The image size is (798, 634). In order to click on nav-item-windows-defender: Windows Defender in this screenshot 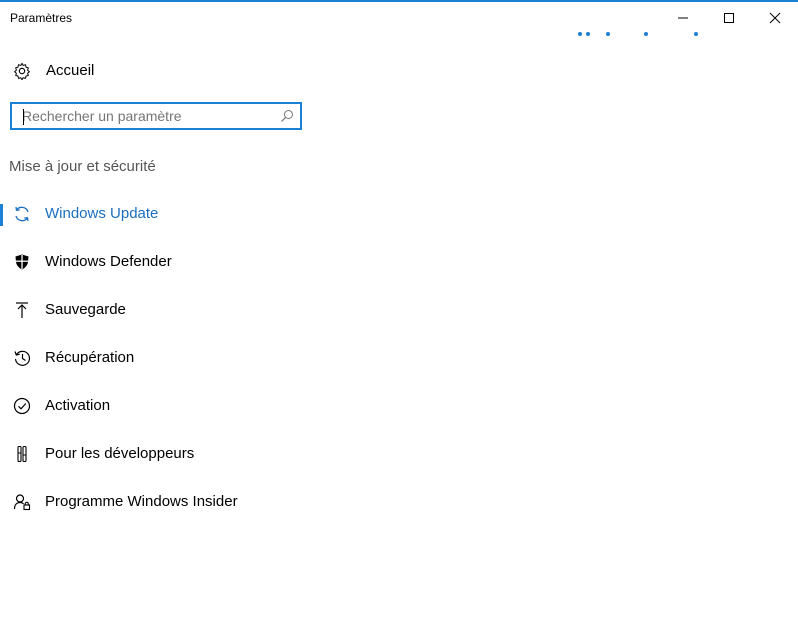, I will do `click(160, 262)`.